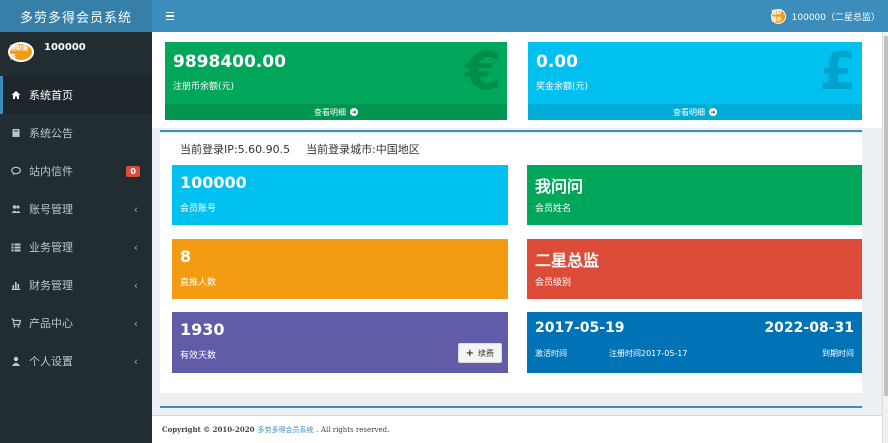 Image resolution: width=888 pixels, height=443 pixels. I want to click on euro-icon: €, so click(482, 72).